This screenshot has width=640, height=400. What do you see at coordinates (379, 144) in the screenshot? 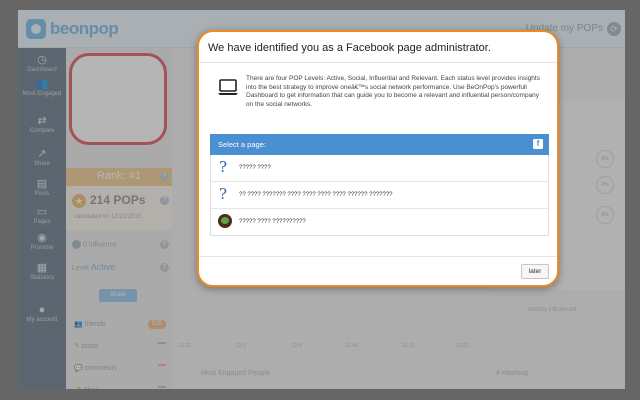
I see `select-page-header: Select a page: f` at bounding box center [379, 144].